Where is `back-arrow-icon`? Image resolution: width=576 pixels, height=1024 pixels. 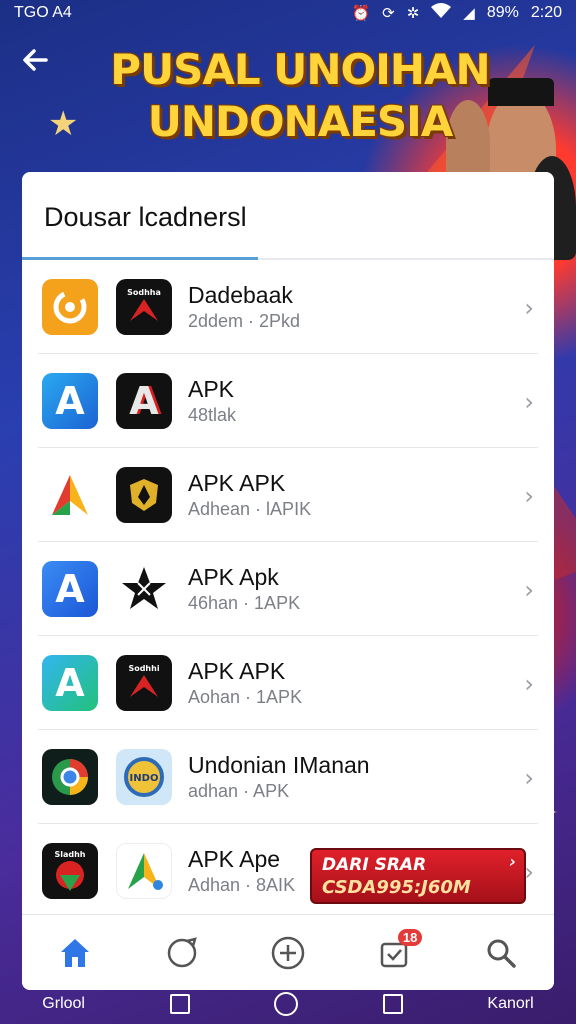
back-arrow-icon is located at coordinates (40, 64).